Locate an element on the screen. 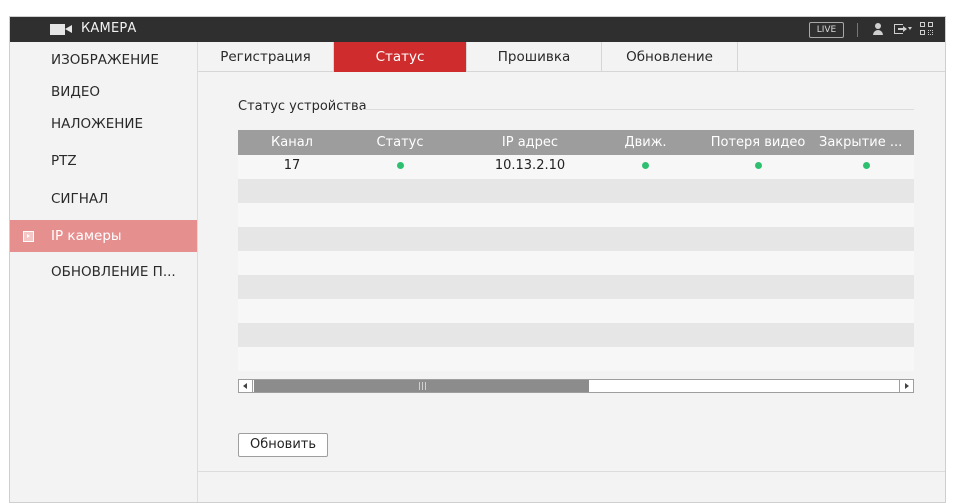 This screenshot has height=503, width=955. tamper-status-dot is located at coordinates (866, 165).